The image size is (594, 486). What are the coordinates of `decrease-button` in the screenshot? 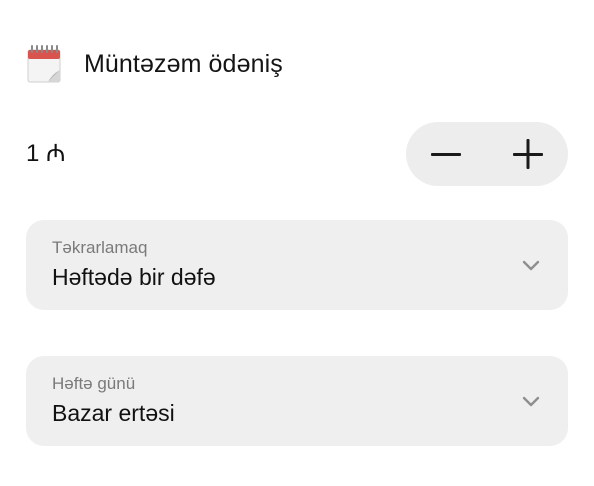 It's located at (446, 154).